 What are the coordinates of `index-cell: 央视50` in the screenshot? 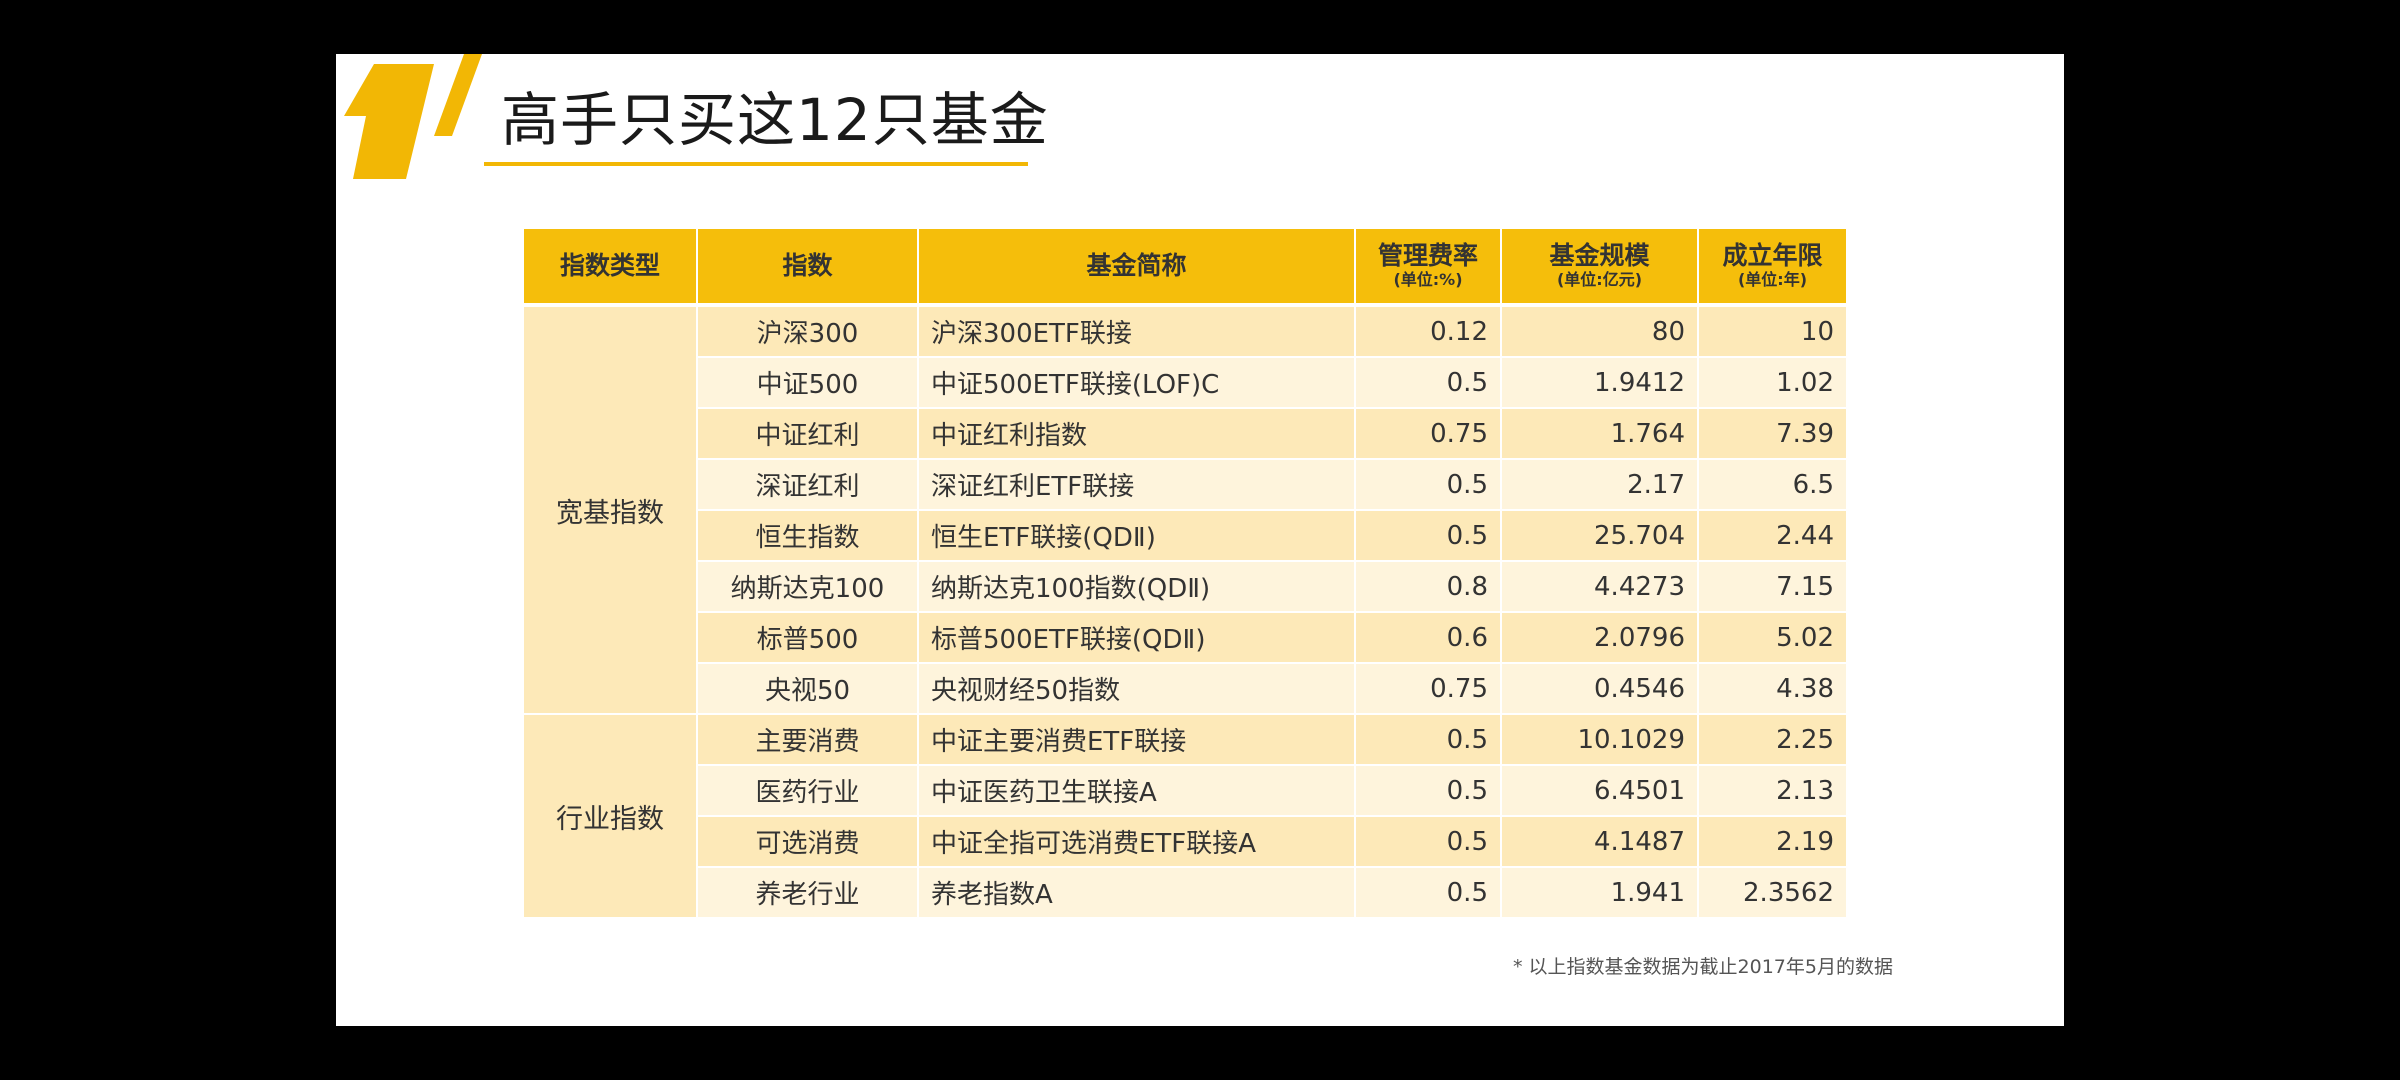 It's located at (808, 689).